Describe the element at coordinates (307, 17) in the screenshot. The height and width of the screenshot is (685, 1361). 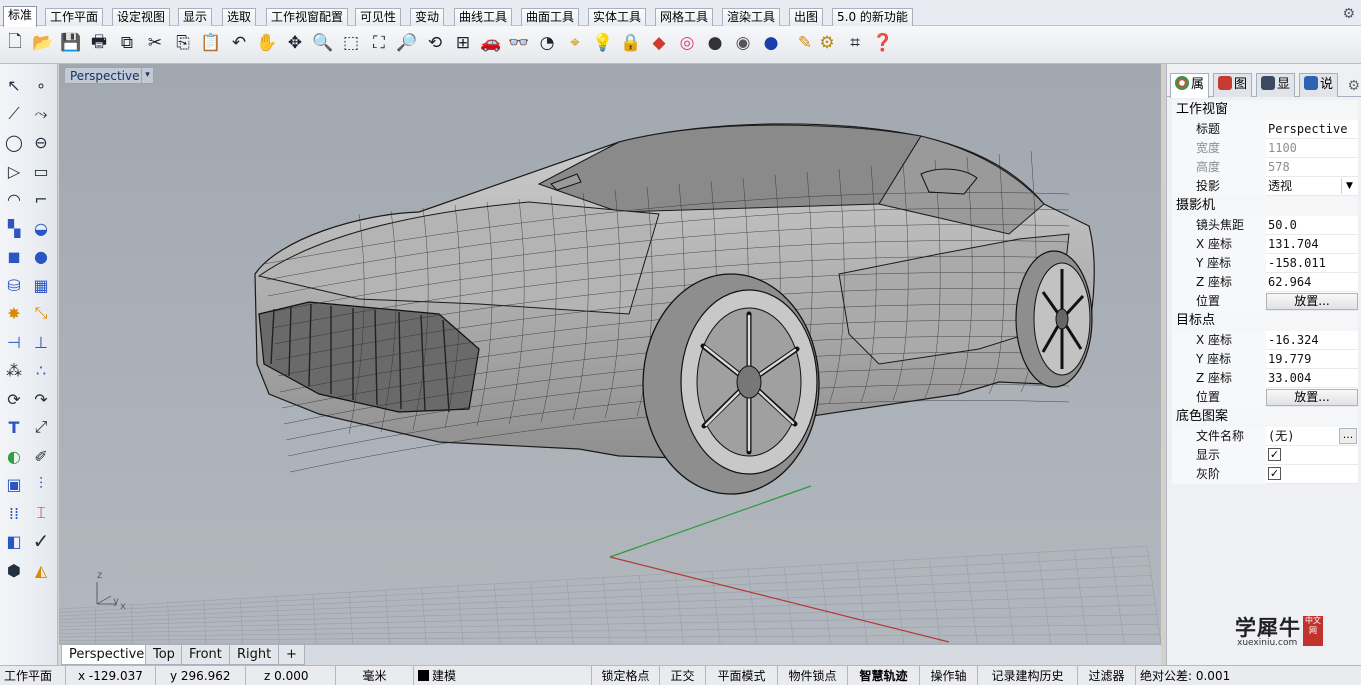
I see `tab-viewport-layout: 工作视窗配置` at that location.